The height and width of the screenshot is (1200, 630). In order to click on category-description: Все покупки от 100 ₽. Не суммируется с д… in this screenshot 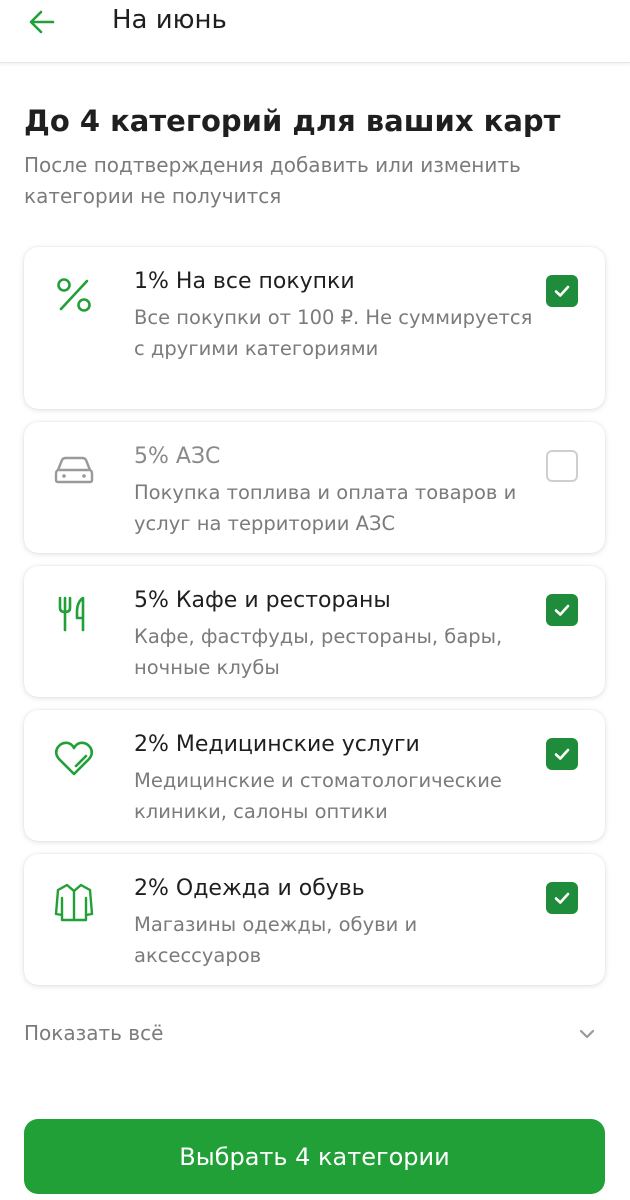, I will do `click(333, 333)`.